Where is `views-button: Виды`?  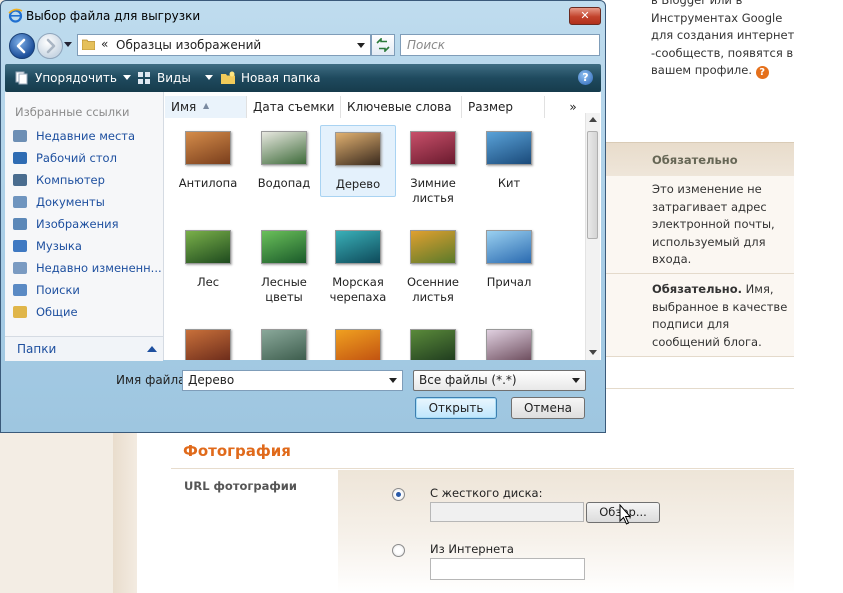 views-button: Виды is located at coordinates (175, 78).